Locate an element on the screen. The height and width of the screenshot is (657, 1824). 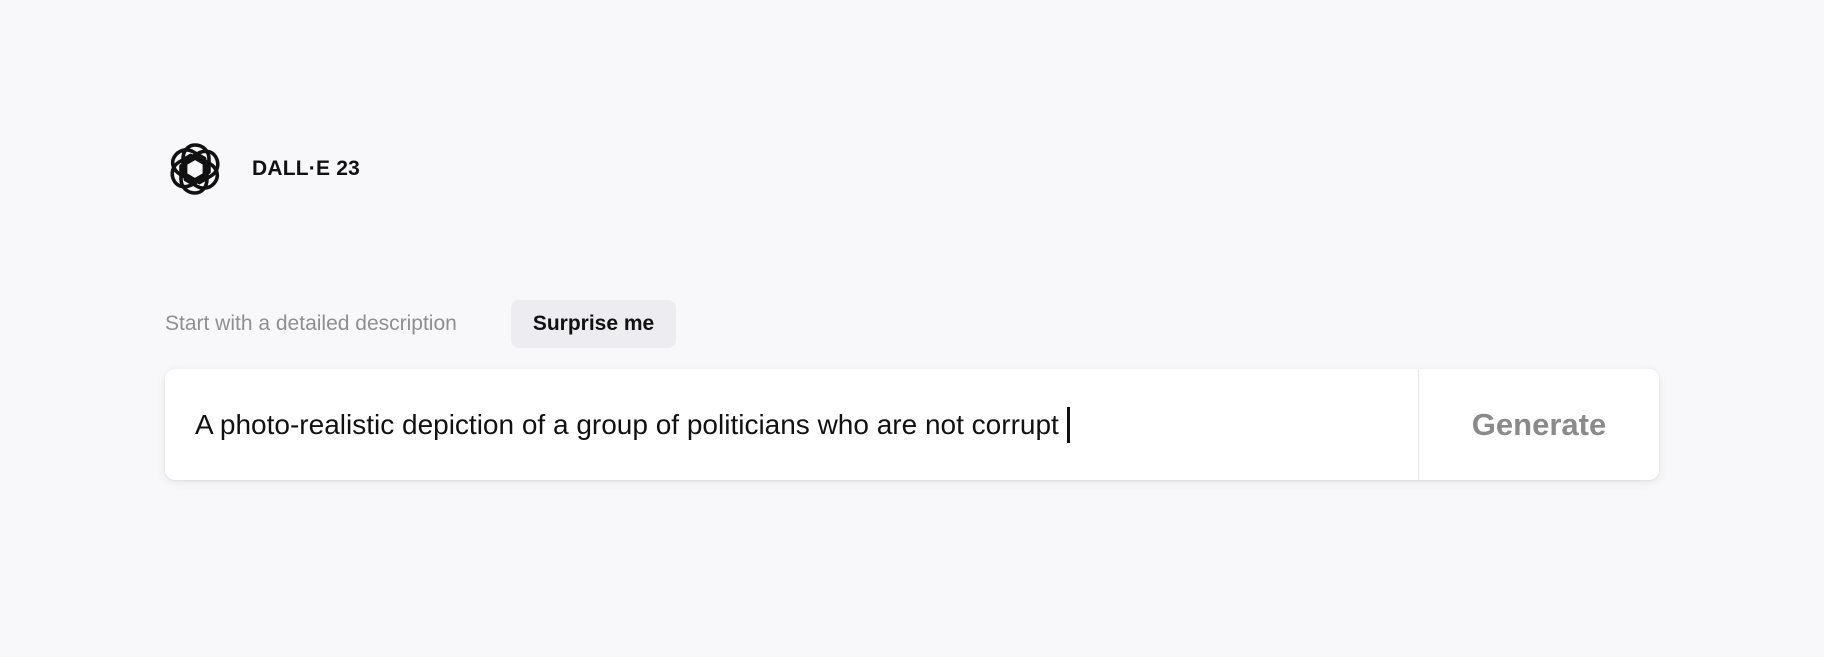
openai-logo-icon is located at coordinates (195, 169).